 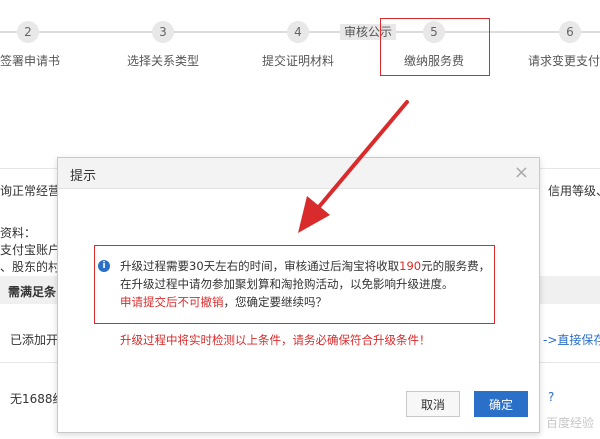 I want to click on save-link: ->直接保存, so click(x=571, y=339).